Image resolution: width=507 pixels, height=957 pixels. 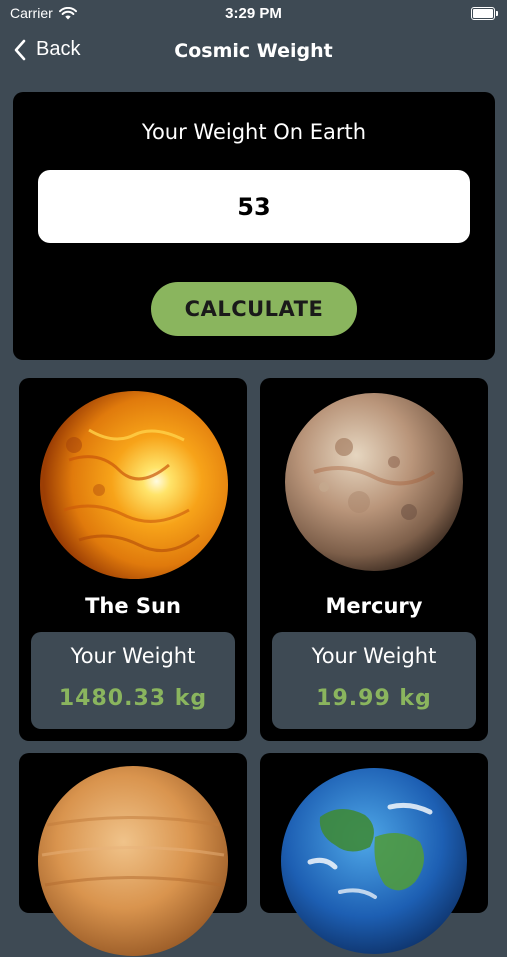 I want to click on planet-name: Mercury, so click(x=374, y=606).